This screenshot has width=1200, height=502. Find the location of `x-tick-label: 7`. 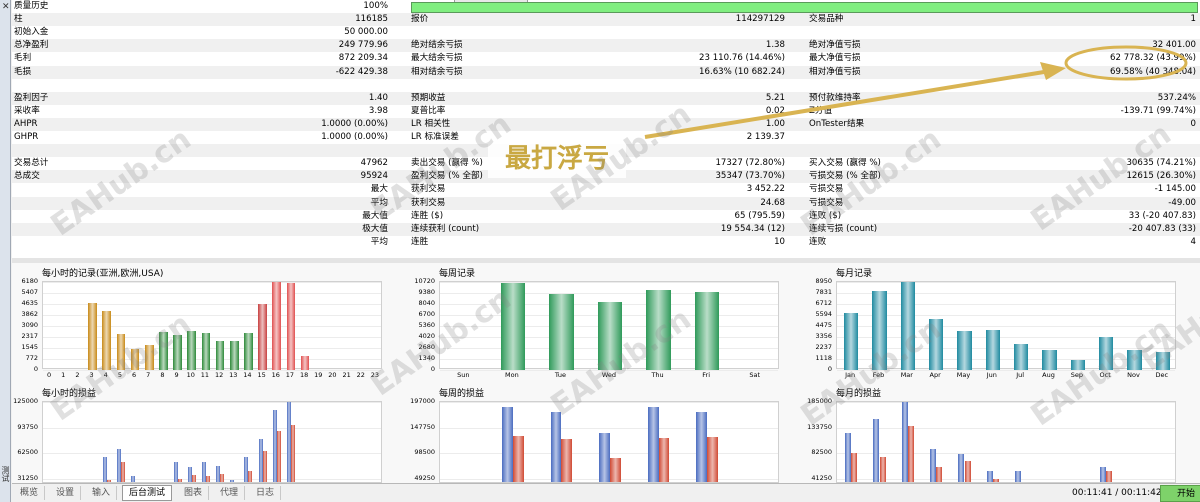

x-tick-label: 7 is located at coordinates (148, 375).